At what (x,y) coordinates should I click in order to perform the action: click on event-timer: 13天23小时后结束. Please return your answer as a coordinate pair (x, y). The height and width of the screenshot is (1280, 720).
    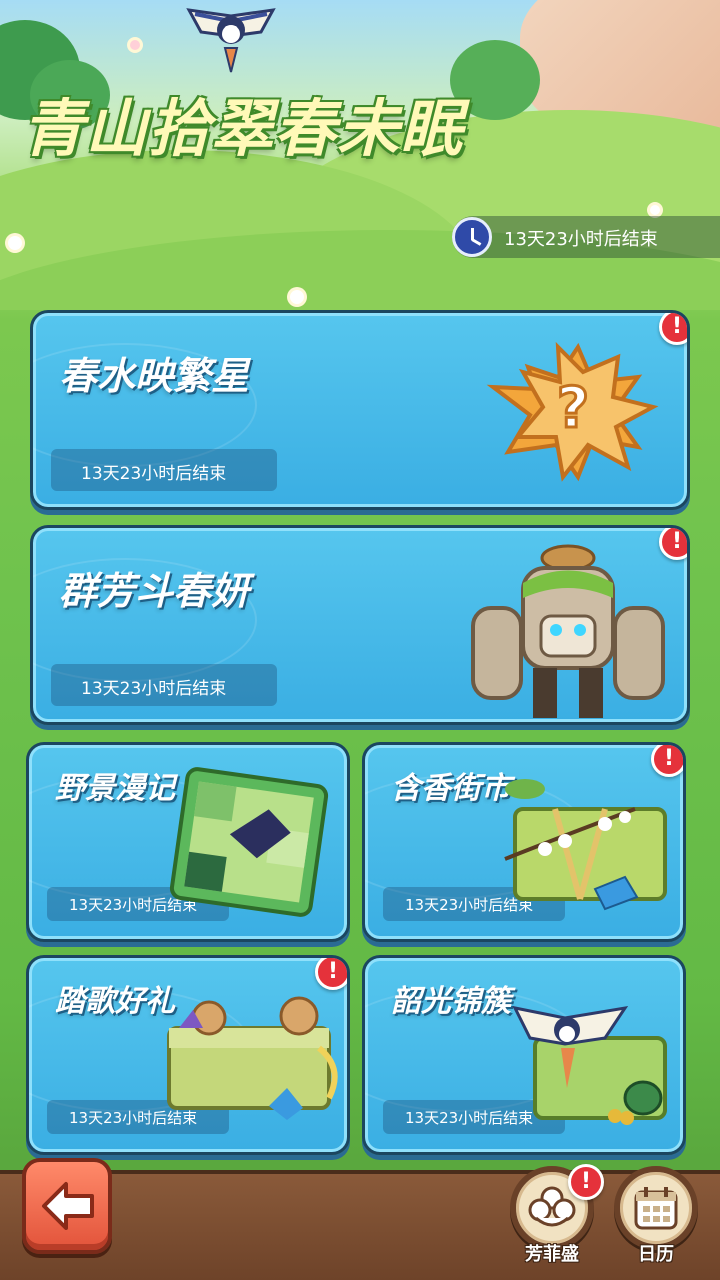
    Looking at the image, I should click on (586, 237).